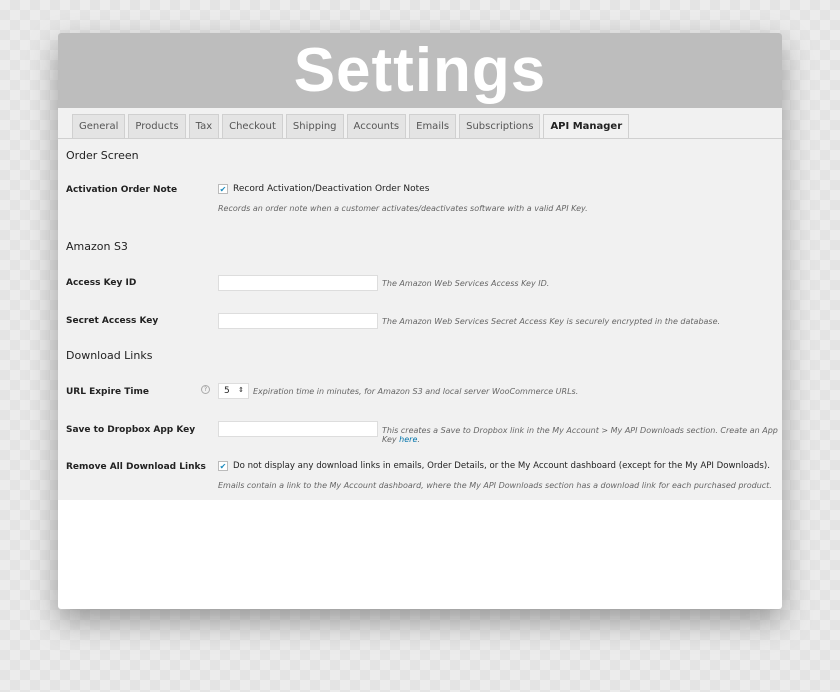 This screenshot has width=840, height=692. I want to click on dropbox-app-key-label: Save to Dropbox App Key, so click(131, 430).